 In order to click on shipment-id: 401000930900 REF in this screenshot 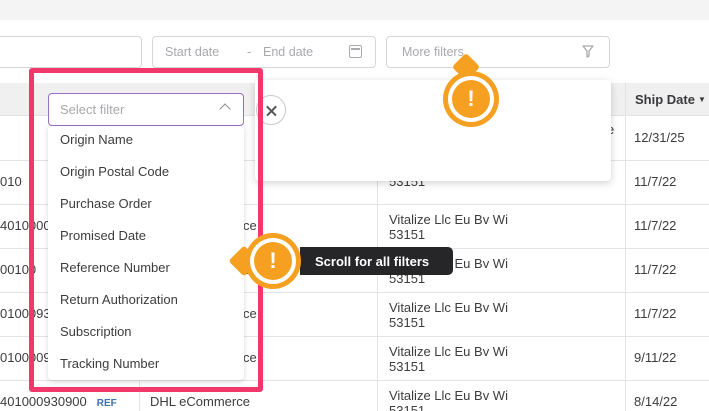, I will do `click(58, 401)`.